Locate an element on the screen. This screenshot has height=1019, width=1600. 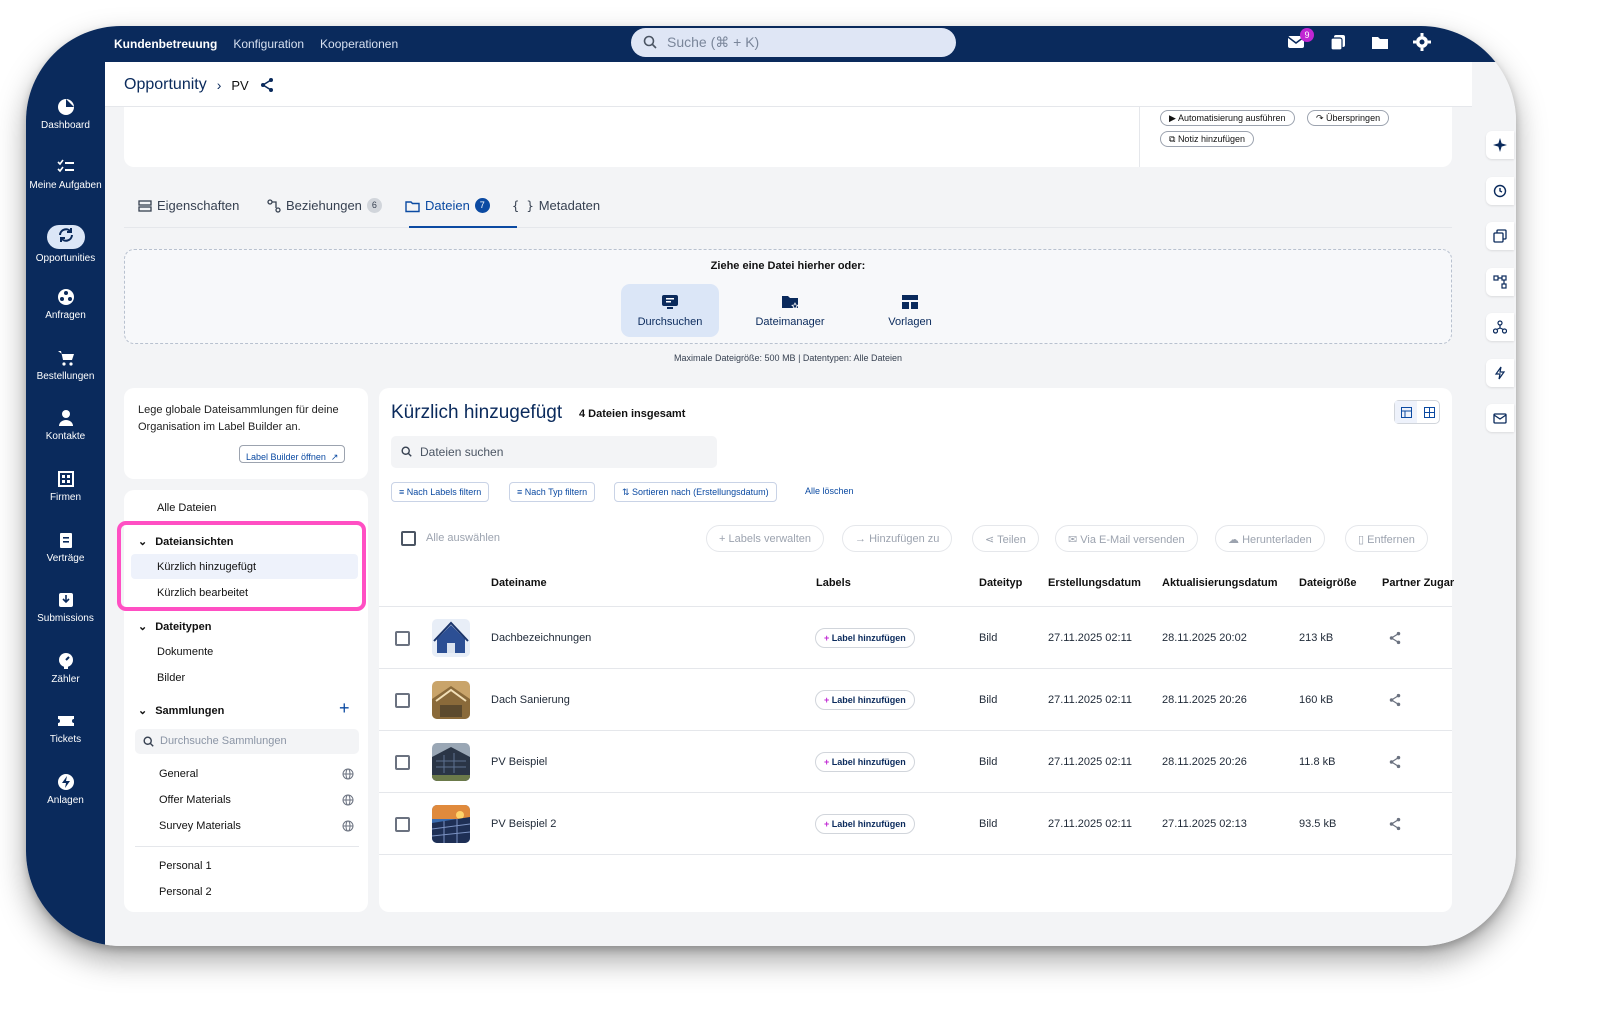
building-icon is located at coordinates (65, 479).